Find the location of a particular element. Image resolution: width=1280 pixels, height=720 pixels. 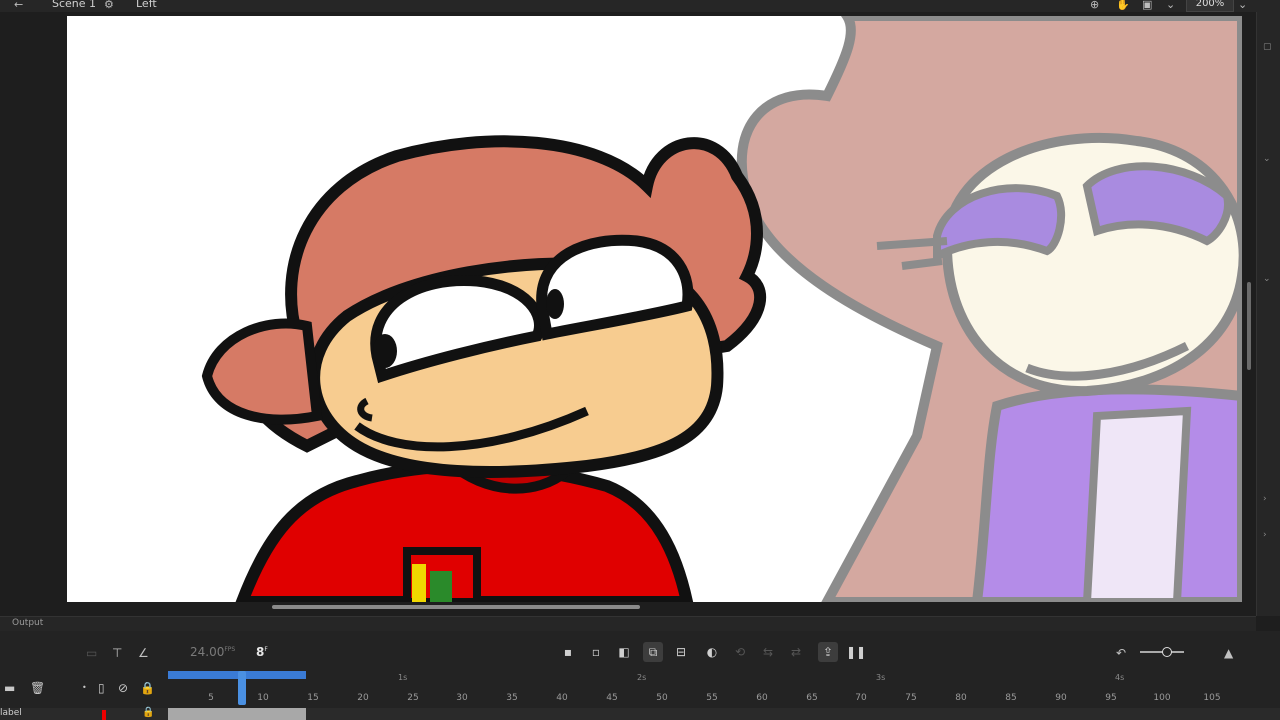

go-to-first-frame-button: ⟲ is located at coordinates (740, 652).